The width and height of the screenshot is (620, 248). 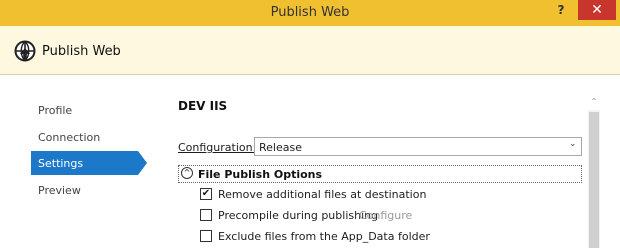 I want to click on profile-name: DEV IIS, so click(x=203, y=106).